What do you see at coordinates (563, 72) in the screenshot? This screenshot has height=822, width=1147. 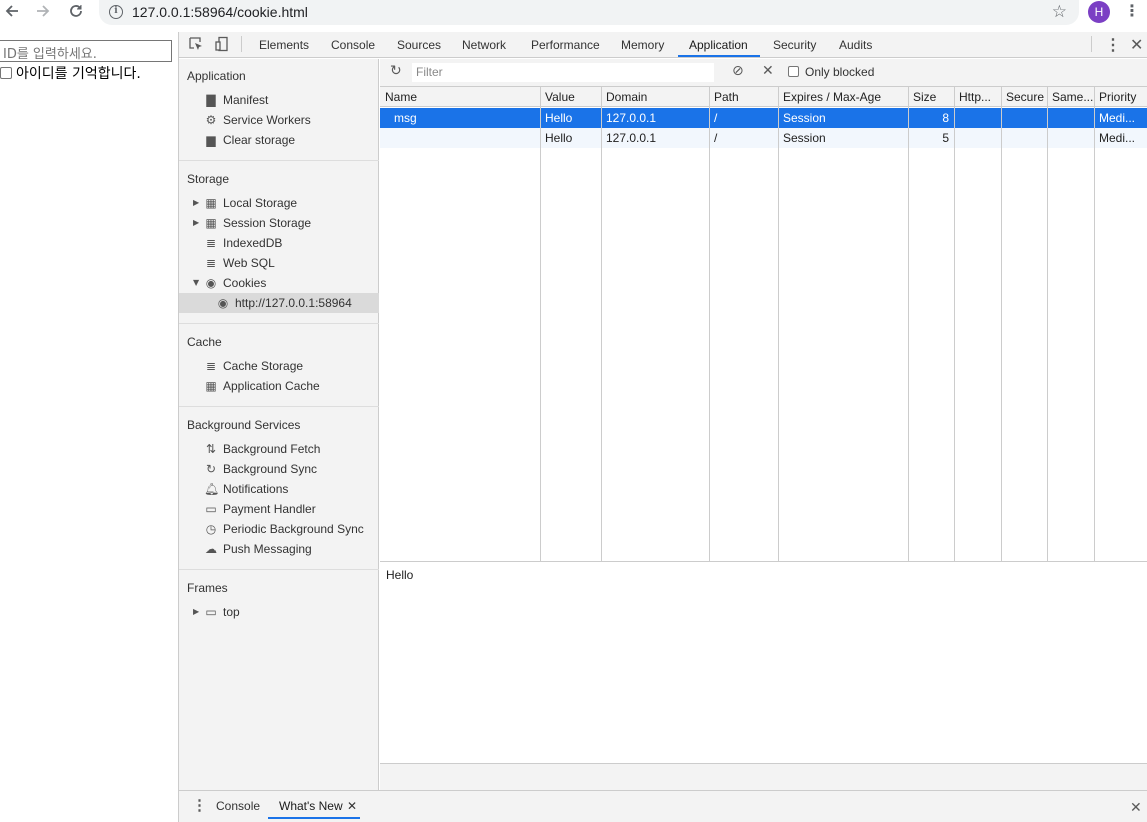 I see `filter-input: Filter` at bounding box center [563, 72].